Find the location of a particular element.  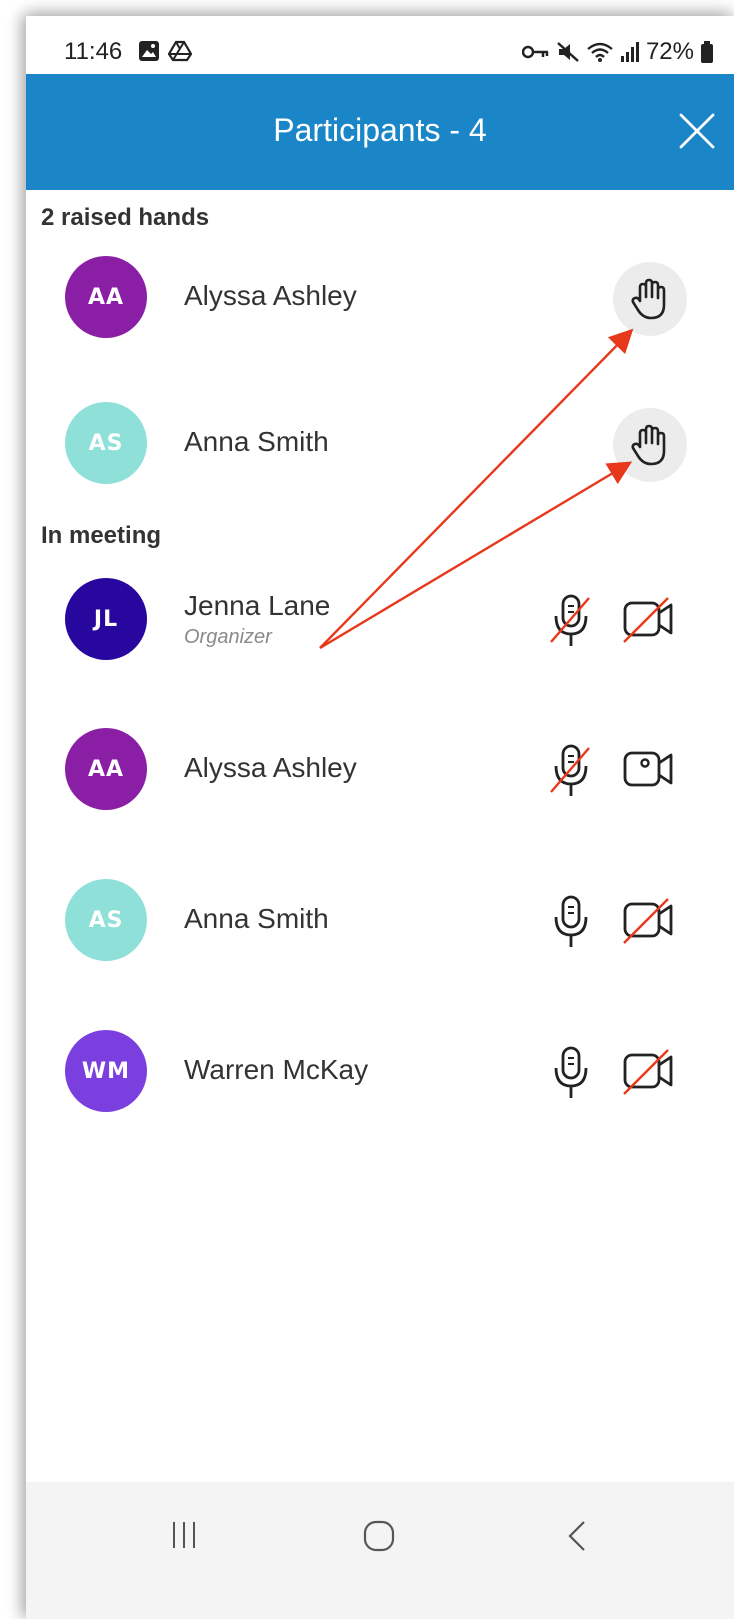

drive-icon is located at coordinates (180, 51).